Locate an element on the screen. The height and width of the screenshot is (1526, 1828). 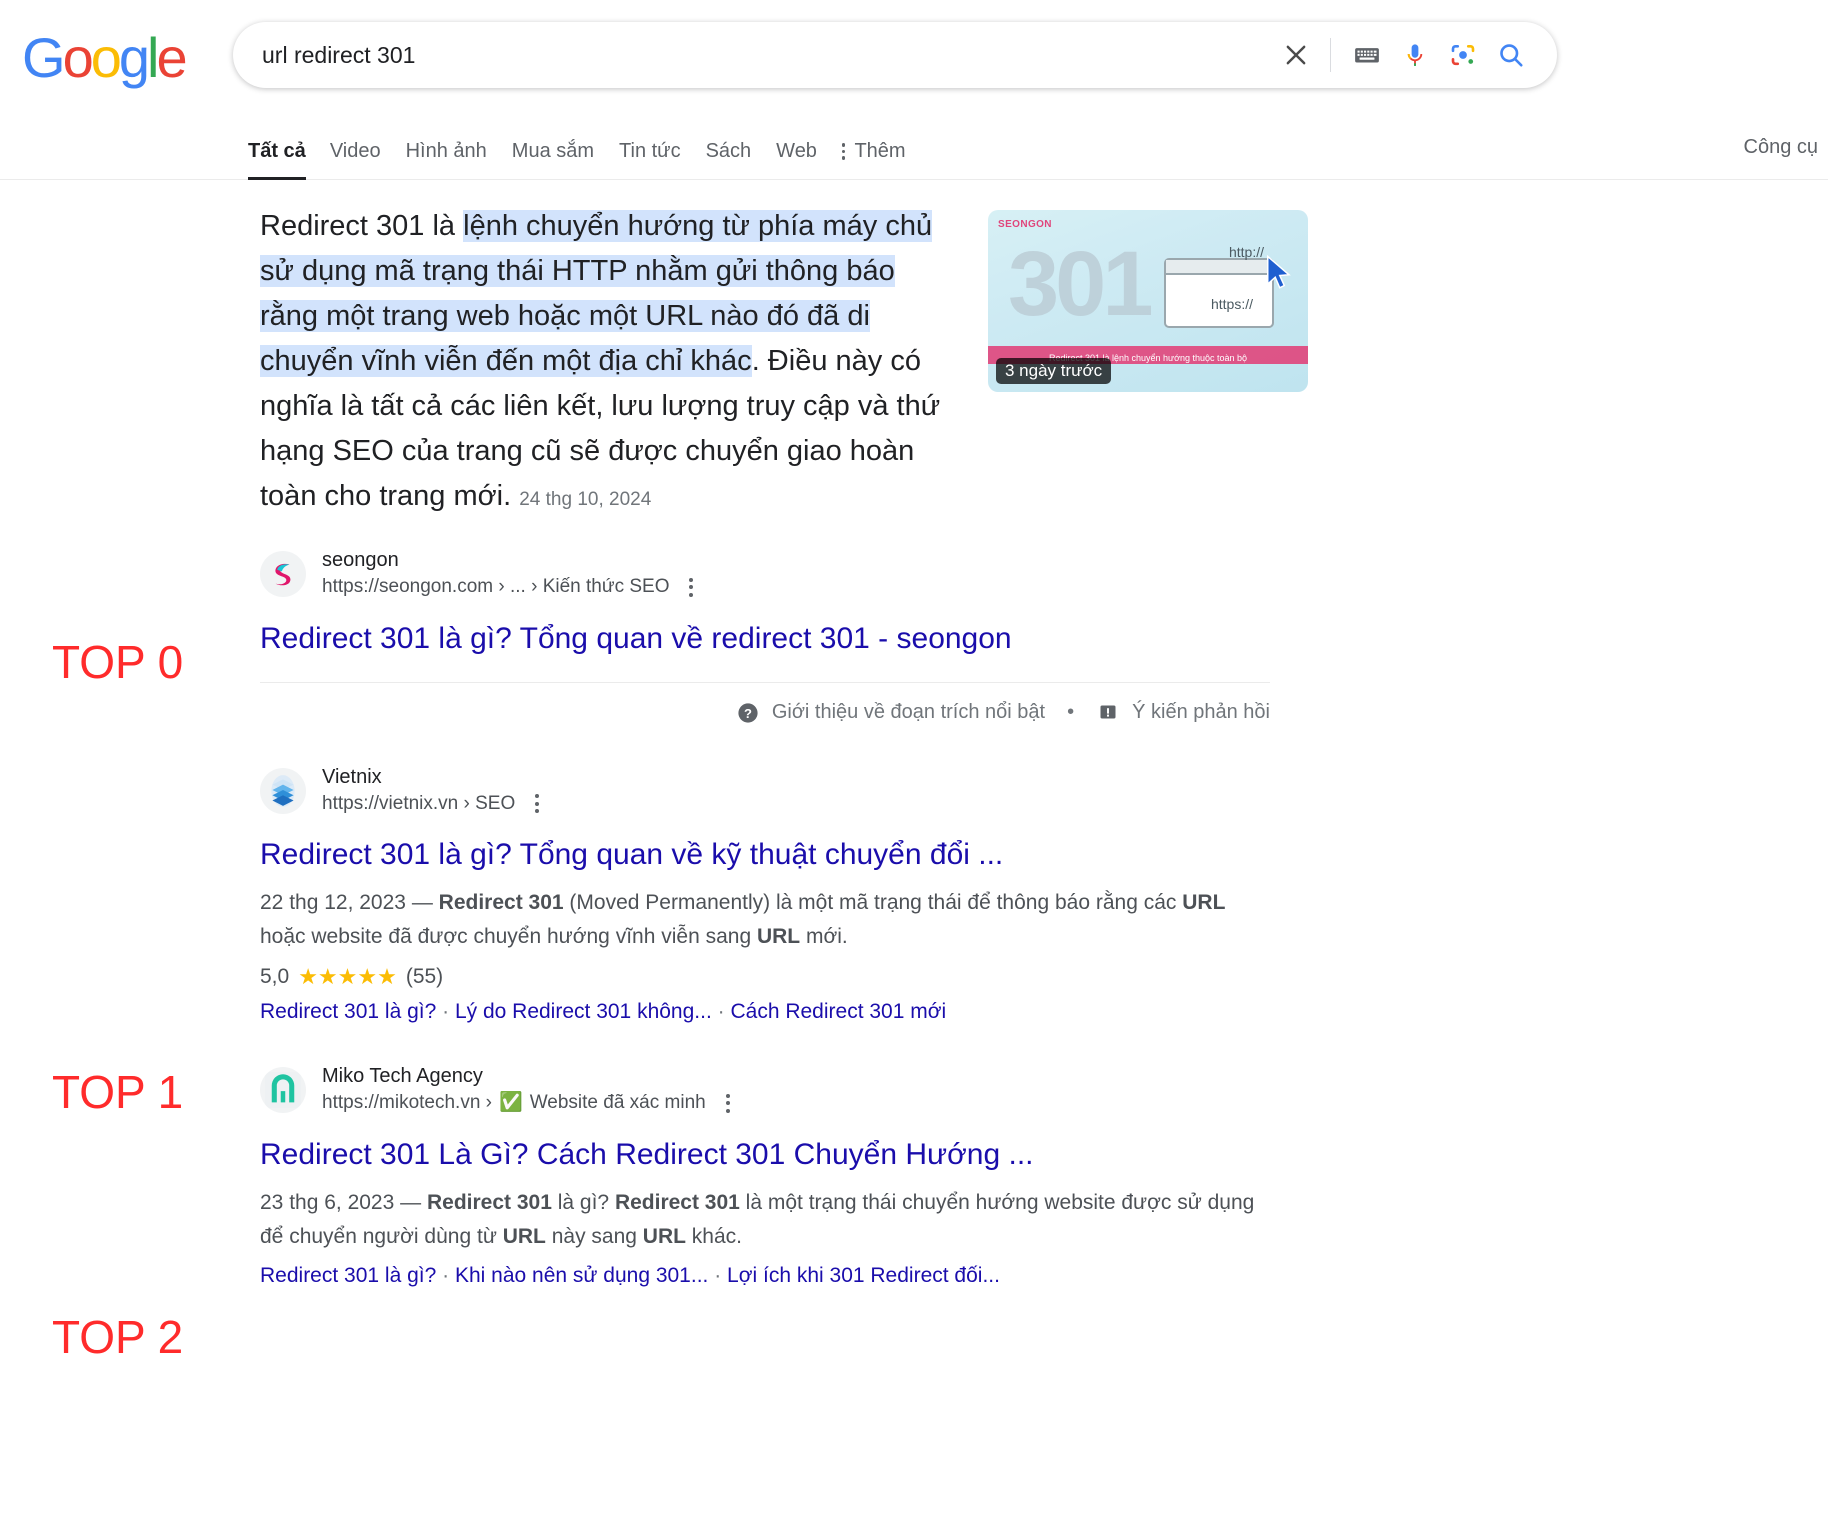
cursor-icon is located at coordinates (1279, 271).